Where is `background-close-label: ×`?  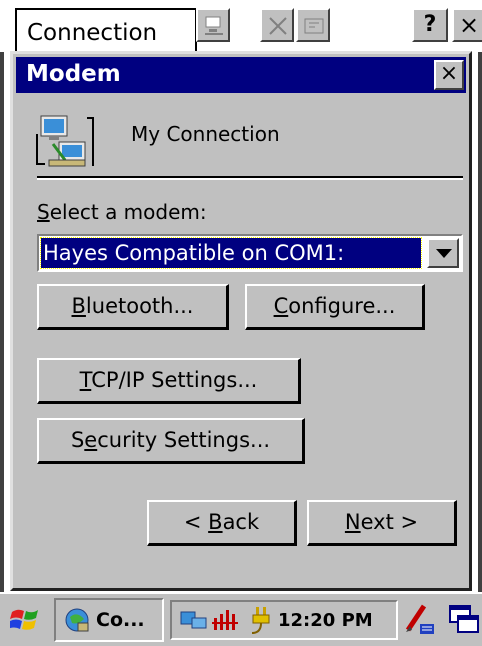 background-close-label: × is located at coordinates (469, 25).